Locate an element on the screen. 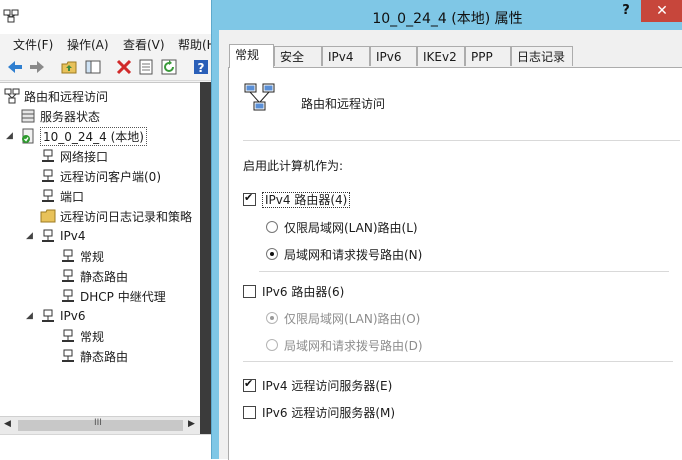  up-folder-icon is located at coordinates (69, 67).